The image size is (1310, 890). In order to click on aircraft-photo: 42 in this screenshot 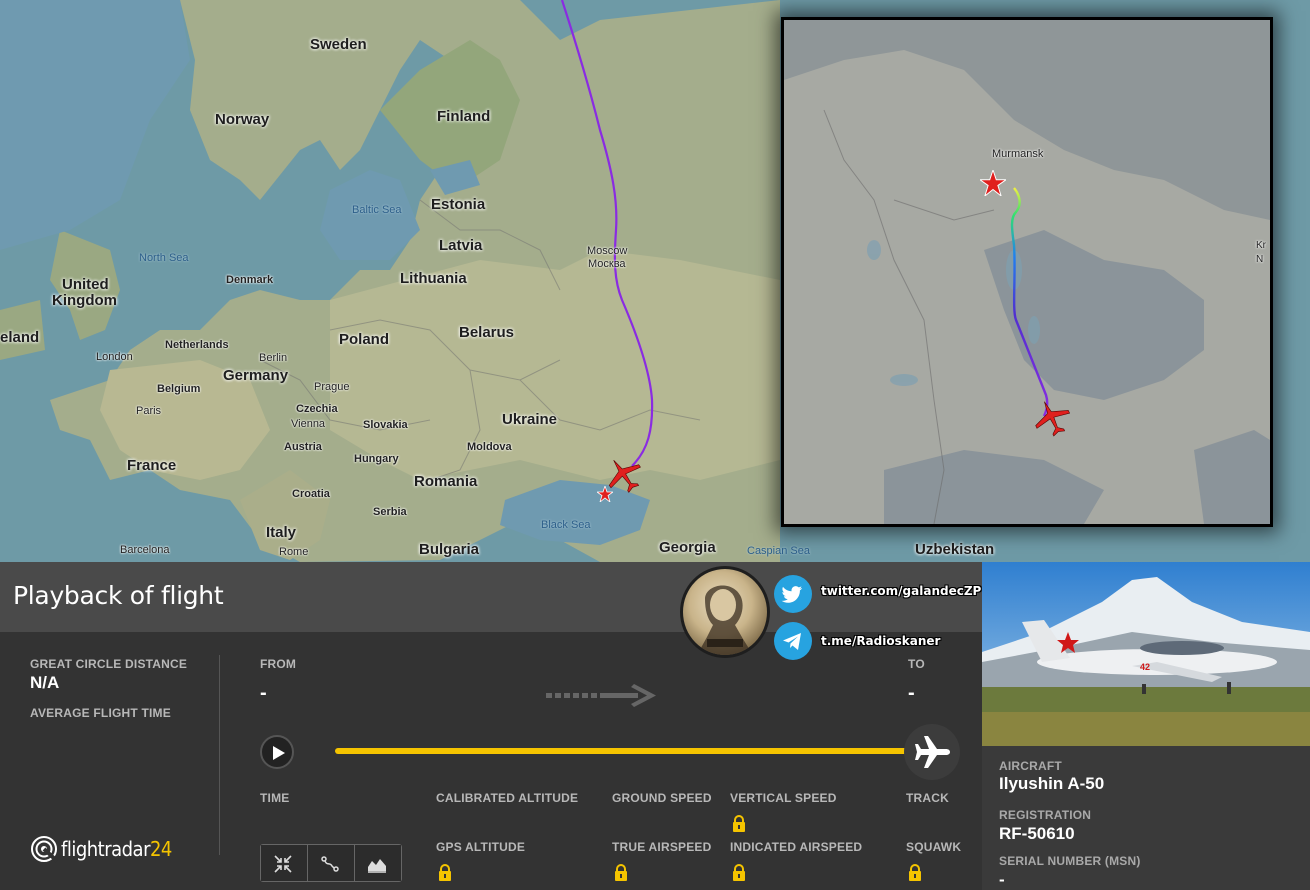, I will do `click(1146, 654)`.